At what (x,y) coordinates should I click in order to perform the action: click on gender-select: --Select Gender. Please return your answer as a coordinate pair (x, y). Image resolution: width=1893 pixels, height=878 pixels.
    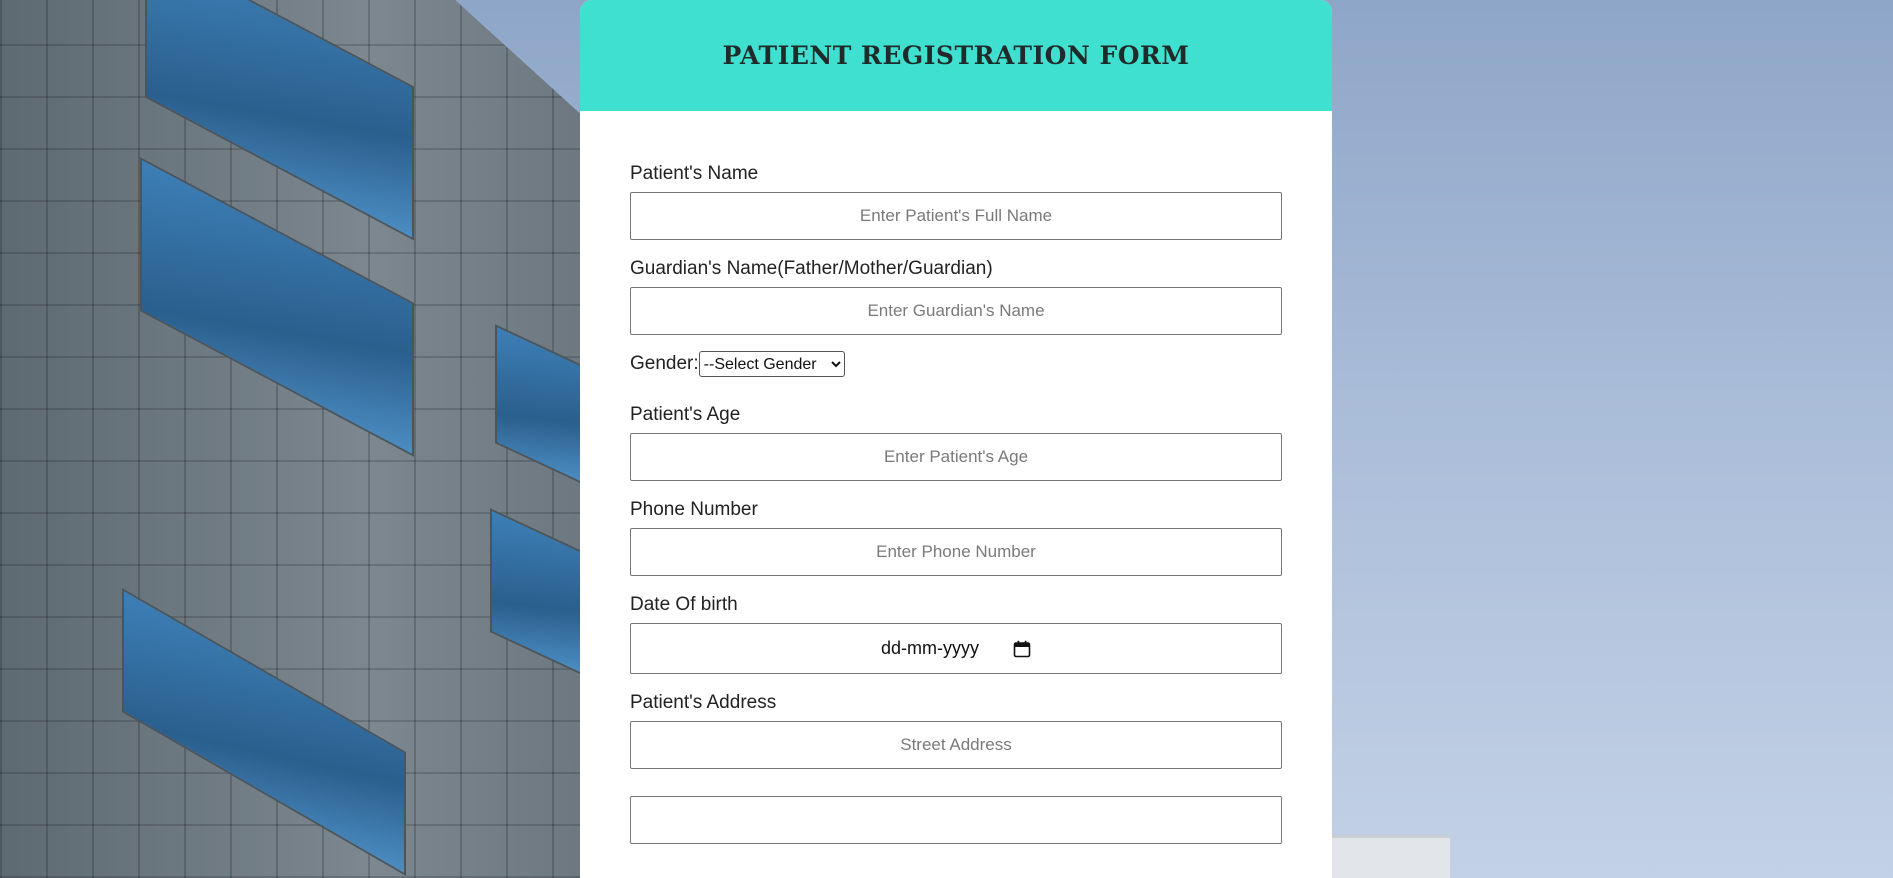
    Looking at the image, I should click on (771, 364).